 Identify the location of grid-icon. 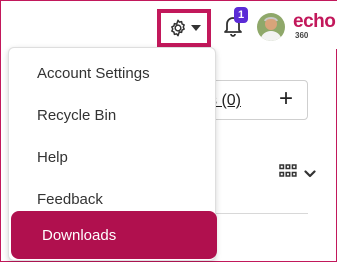
(288, 173).